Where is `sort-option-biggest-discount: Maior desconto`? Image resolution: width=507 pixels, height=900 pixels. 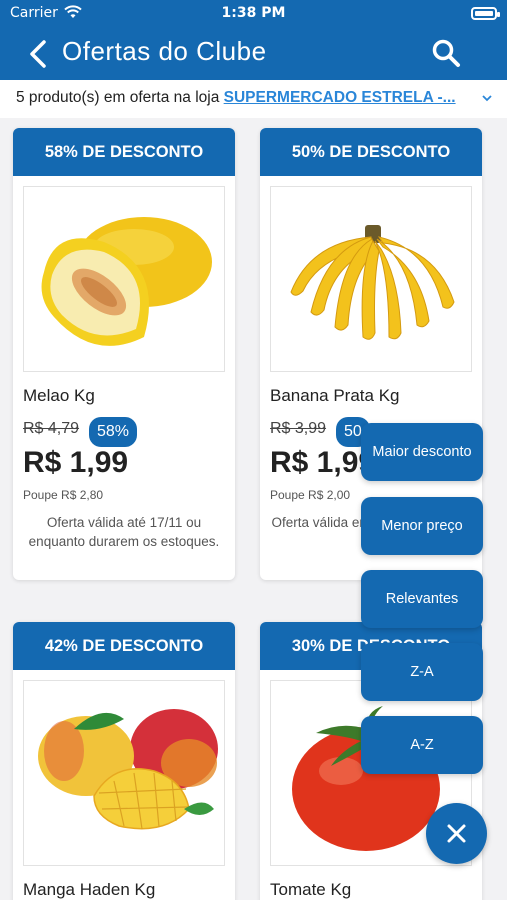 sort-option-biggest-discount: Maior desconto is located at coordinates (422, 452).